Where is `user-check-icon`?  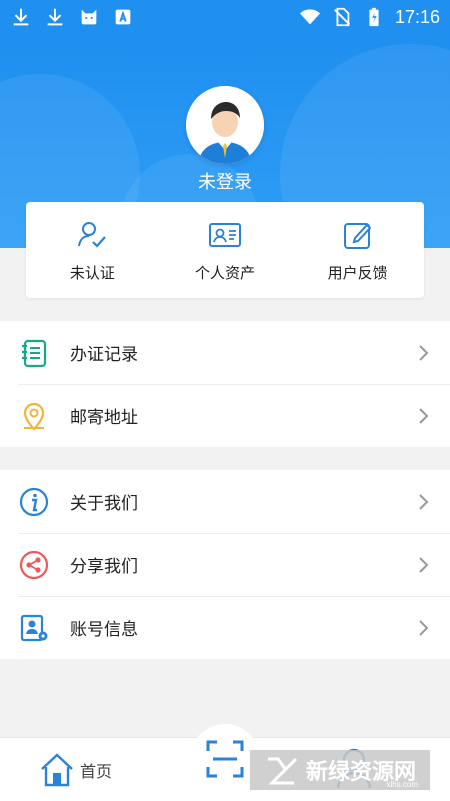
user-check-icon is located at coordinates (92, 234).